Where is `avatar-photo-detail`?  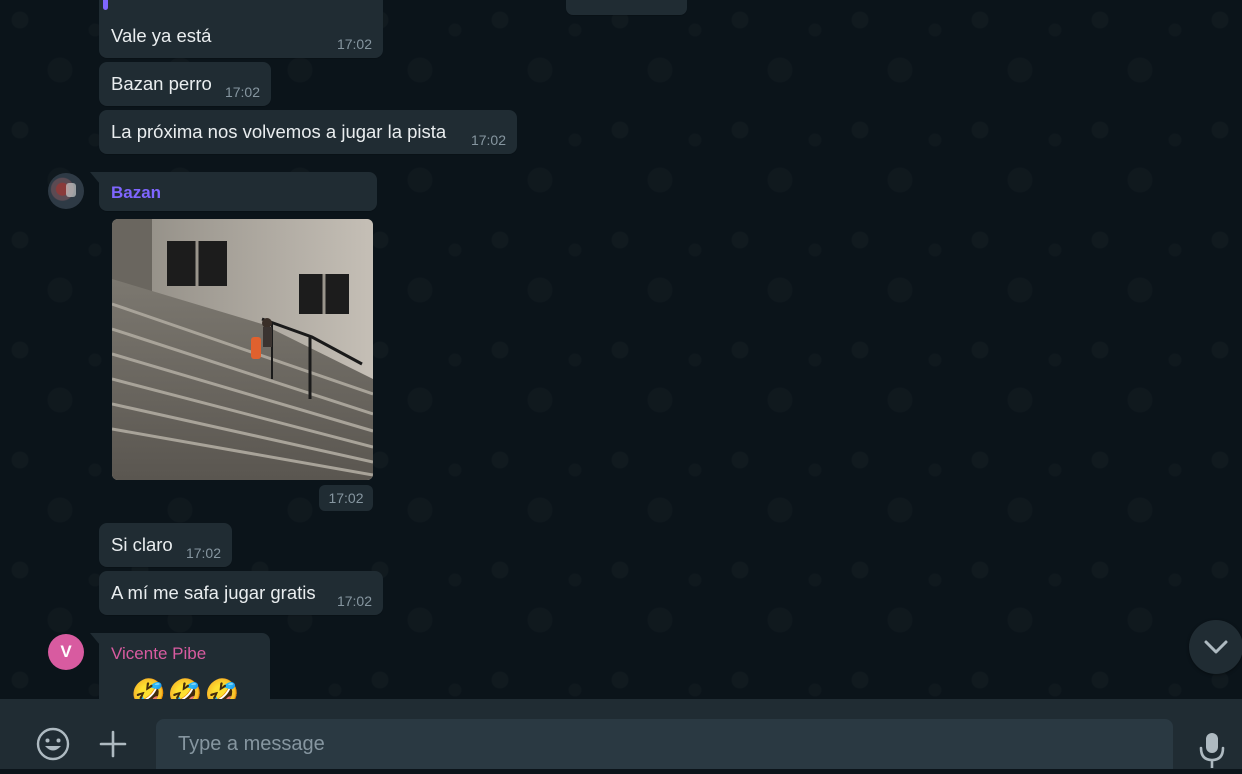
avatar-photo-detail is located at coordinates (71, 190).